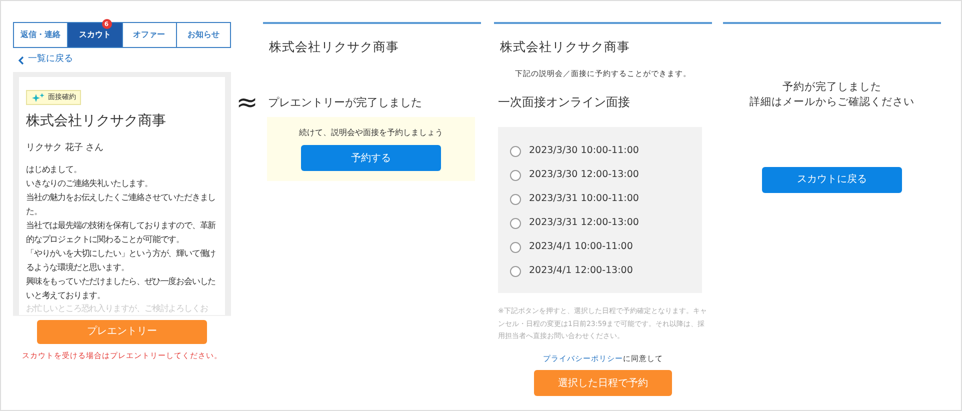 The width and height of the screenshot is (962, 411). I want to click on slot-label: 2023/3/30 12:00-13:00, so click(584, 175).